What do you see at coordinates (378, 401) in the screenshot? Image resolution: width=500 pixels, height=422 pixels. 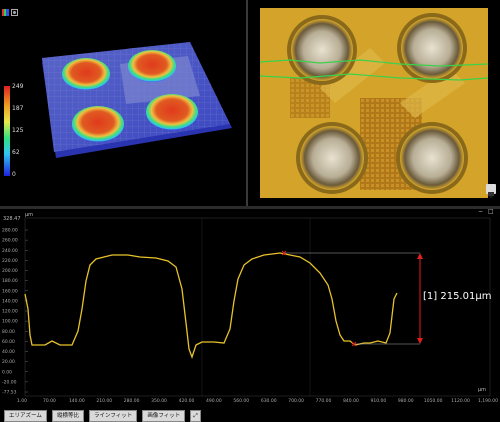 I see `x-tick-label: 910.00` at bounding box center [378, 401].